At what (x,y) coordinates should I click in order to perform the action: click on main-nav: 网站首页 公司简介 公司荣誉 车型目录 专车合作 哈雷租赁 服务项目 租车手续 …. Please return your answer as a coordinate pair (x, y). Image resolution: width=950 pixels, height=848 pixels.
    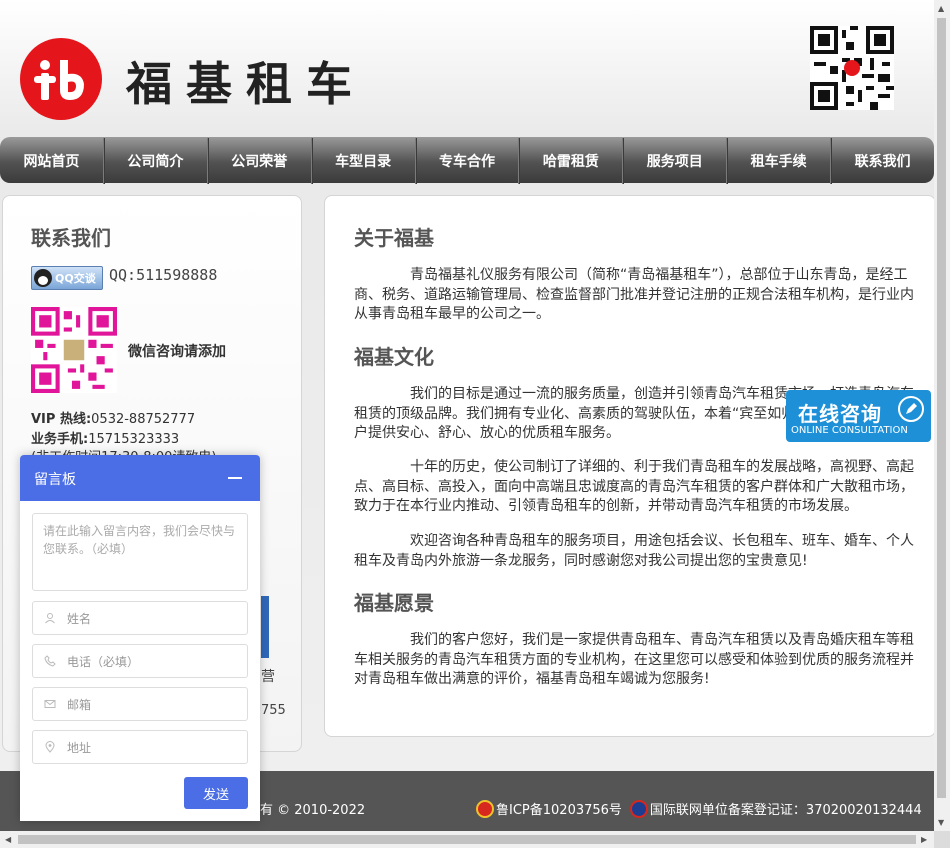
    Looking at the image, I should click on (467, 160).